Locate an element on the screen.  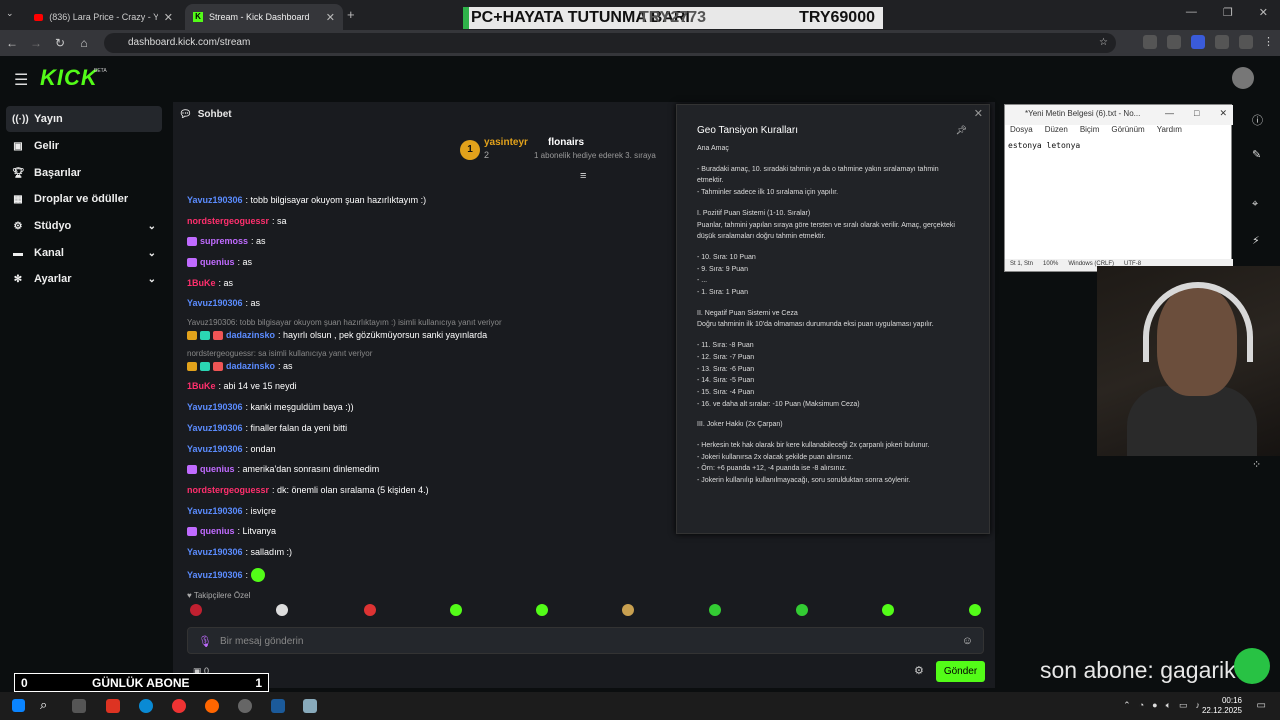
puzzle-icon is located at coordinates (1222, 42).